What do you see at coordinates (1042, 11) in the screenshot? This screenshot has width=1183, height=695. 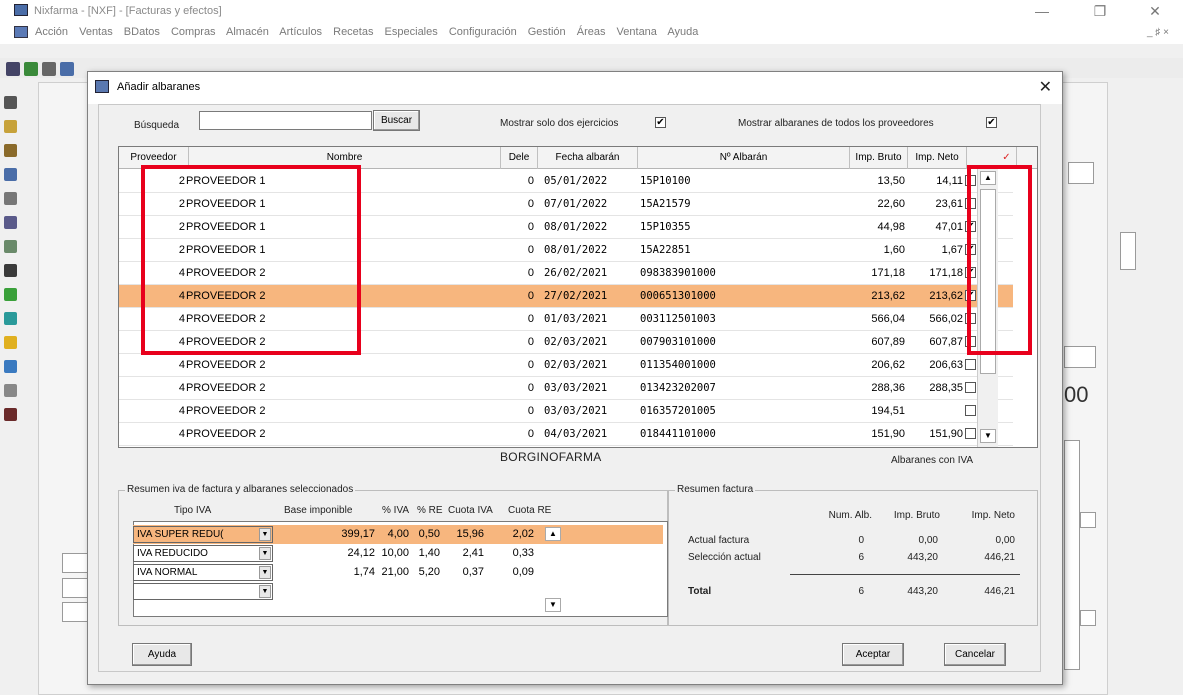 I see `minimize-button: —` at bounding box center [1042, 11].